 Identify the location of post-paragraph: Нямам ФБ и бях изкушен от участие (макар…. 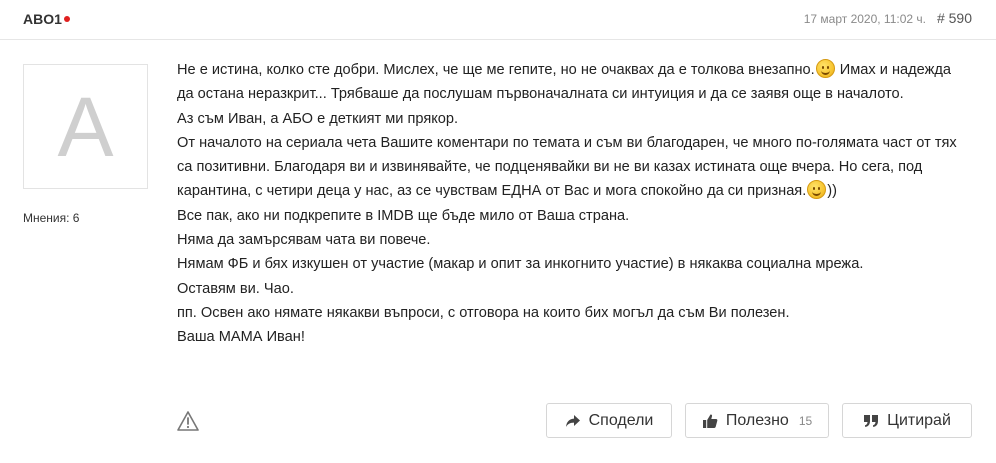
(520, 264).